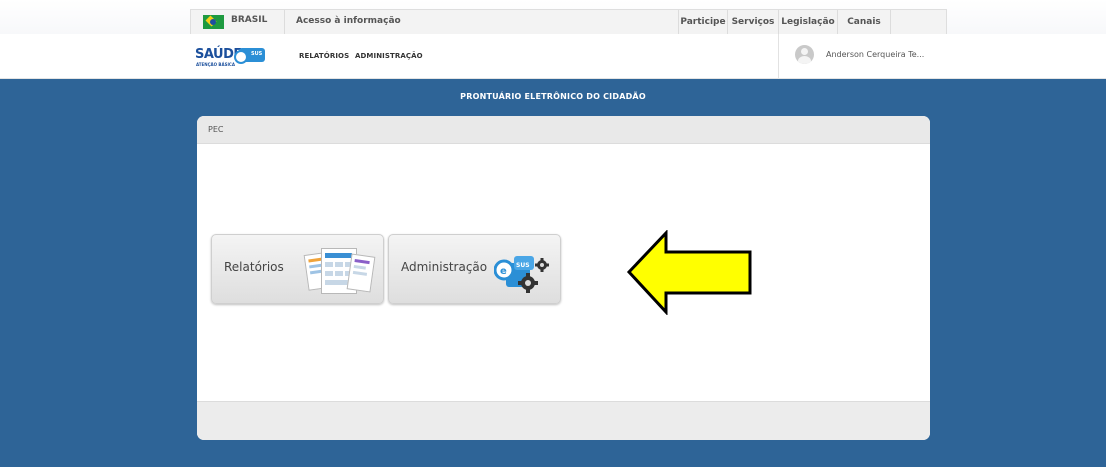 This screenshot has width=1106, height=467. What do you see at coordinates (389, 56) in the screenshot?
I see `nav-administracao: ADMINISTRAÇÃO` at bounding box center [389, 56].